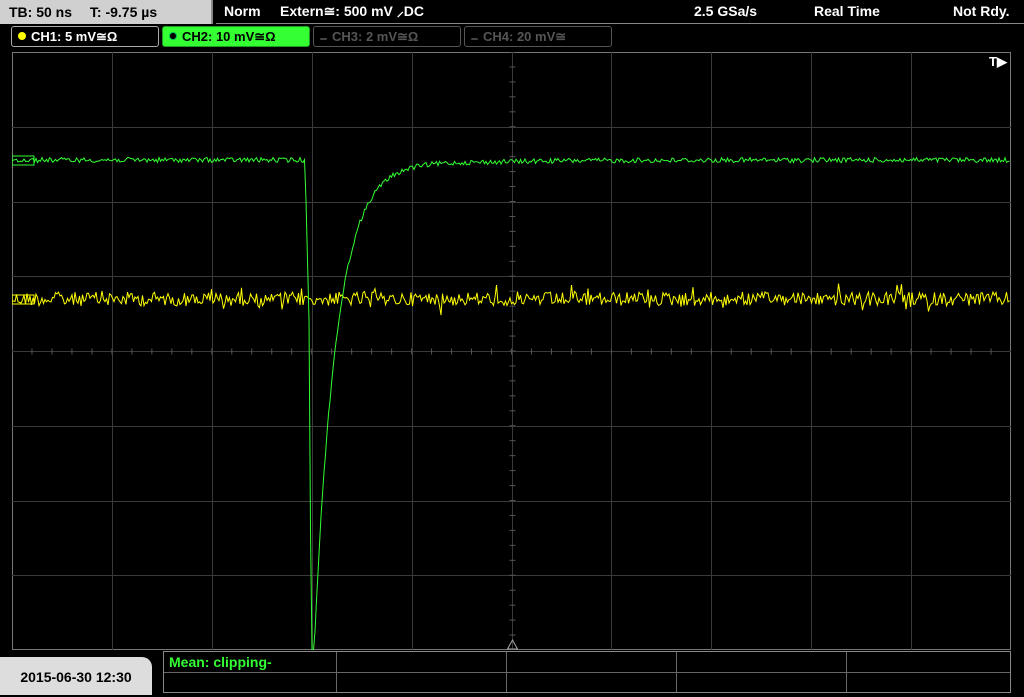 This screenshot has width=1024, height=697. I want to click on bottom-bar: 2015-06-30 12:30 Mean: clipping-, so click(512, 673).